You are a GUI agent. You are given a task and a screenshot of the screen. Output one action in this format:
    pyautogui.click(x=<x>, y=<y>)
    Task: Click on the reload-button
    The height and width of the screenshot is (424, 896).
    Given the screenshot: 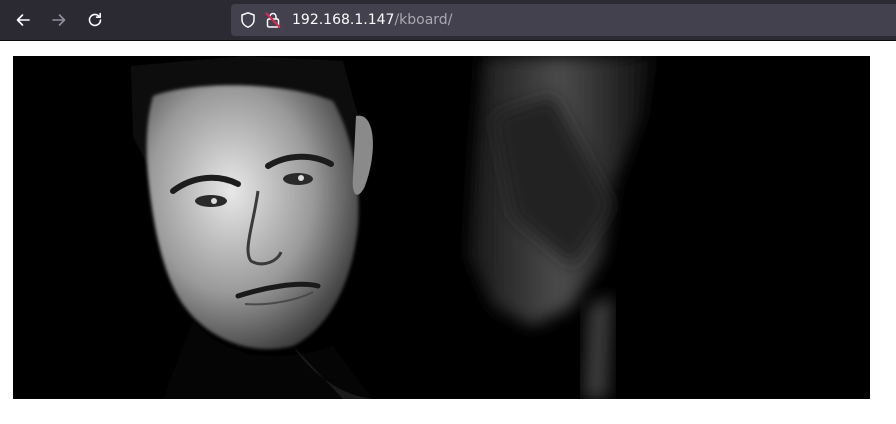 What is the action you would take?
    pyautogui.click(x=95, y=20)
    